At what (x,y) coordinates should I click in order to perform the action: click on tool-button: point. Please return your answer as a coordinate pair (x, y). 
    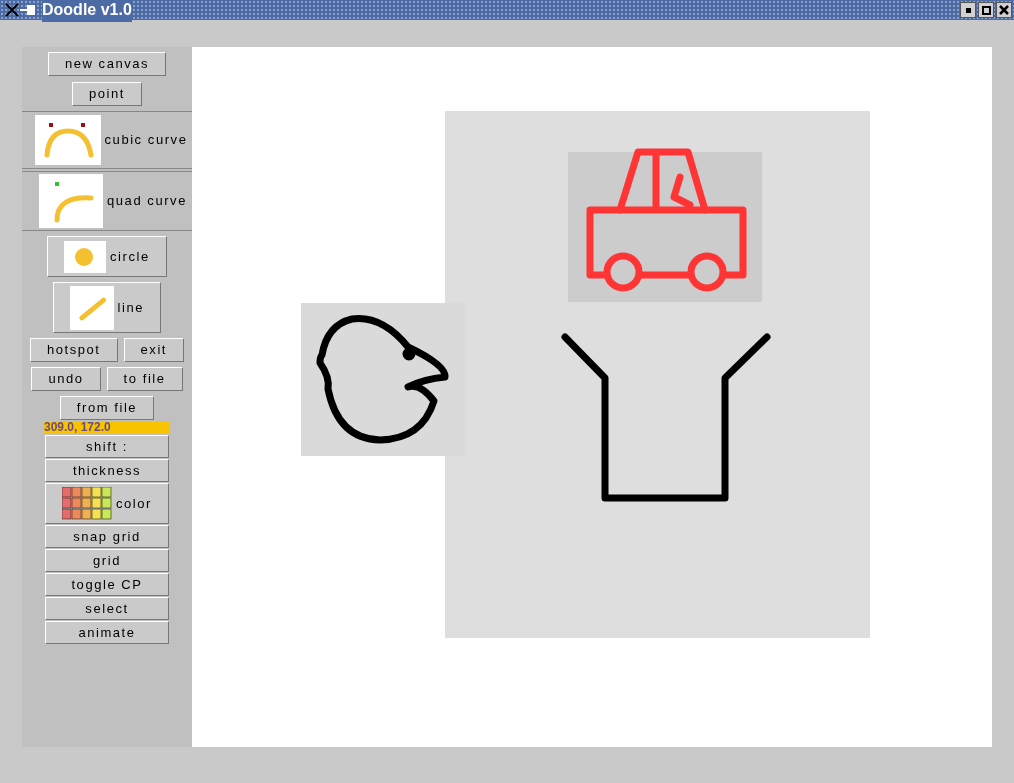
    Looking at the image, I should click on (107, 94).